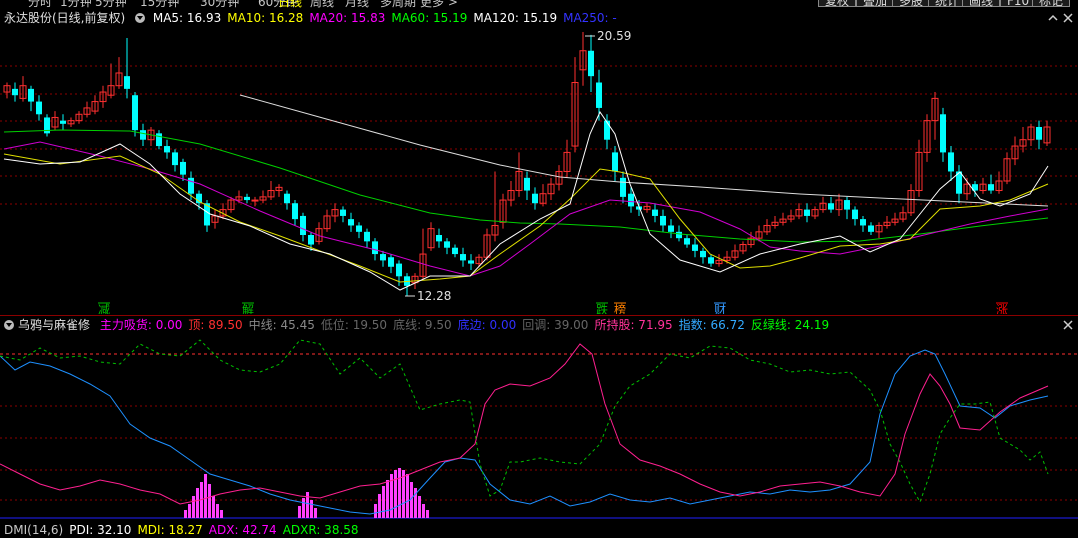  What do you see at coordinates (1051, 3) in the screenshot?
I see `toolbar-button: 标记` at bounding box center [1051, 3].